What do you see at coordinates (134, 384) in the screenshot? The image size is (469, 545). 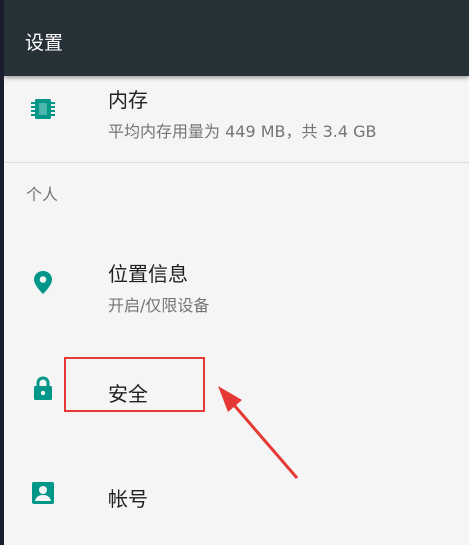 I see `annotation-highlight-box` at bounding box center [134, 384].